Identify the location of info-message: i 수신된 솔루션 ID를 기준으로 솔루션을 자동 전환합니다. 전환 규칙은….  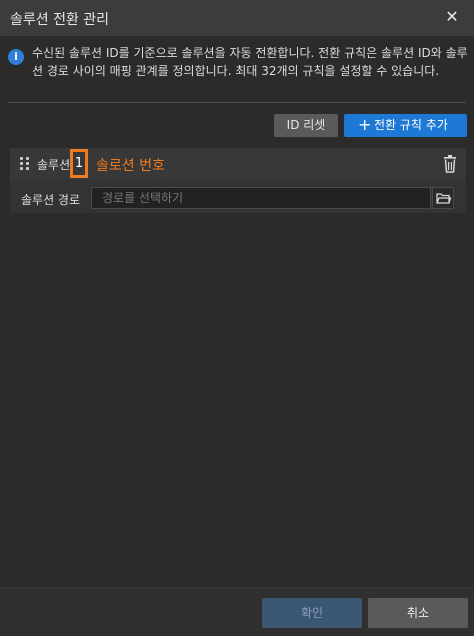
(238, 70).